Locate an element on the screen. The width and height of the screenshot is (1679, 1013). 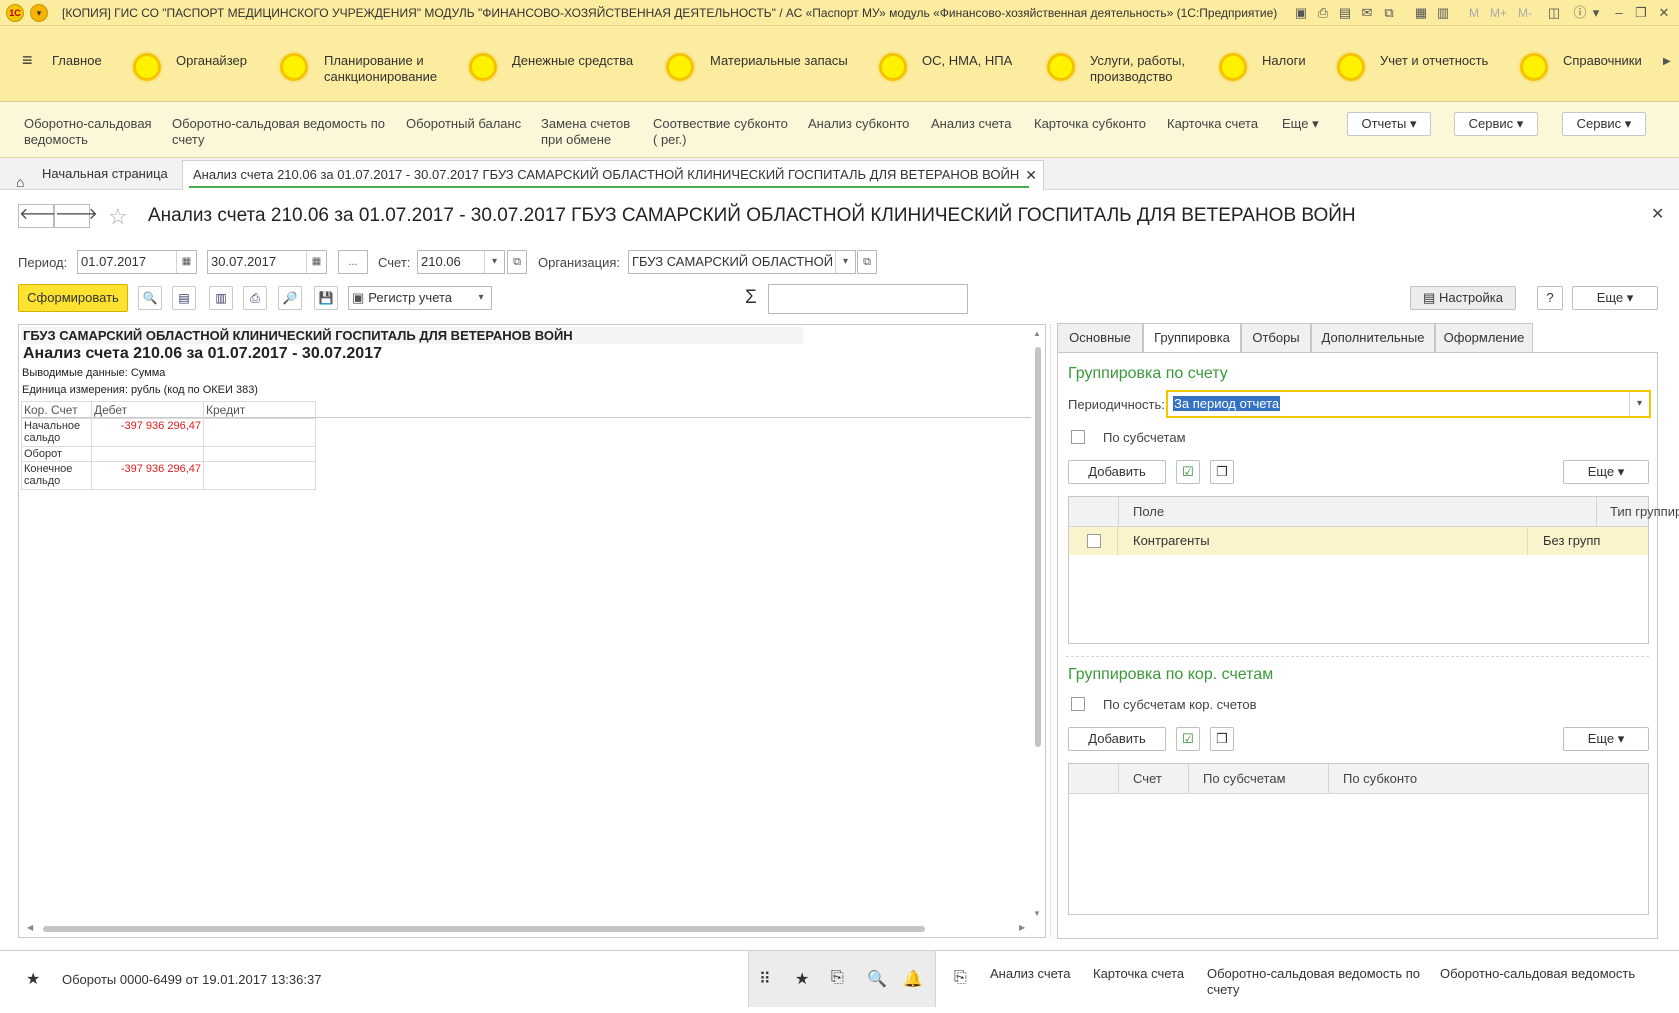
grid-header-cell: Поле is located at coordinates (1358, 511).